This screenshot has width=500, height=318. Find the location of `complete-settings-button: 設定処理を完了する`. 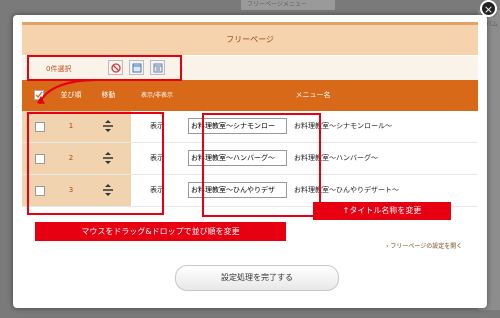

complete-settings-button: 設定処理を完了する is located at coordinates (257, 278).